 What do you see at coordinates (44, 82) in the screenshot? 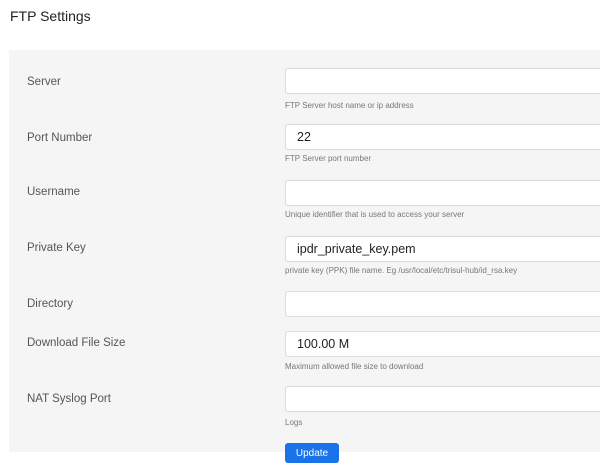
I see `label-server: Server` at bounding box center [44, 82].